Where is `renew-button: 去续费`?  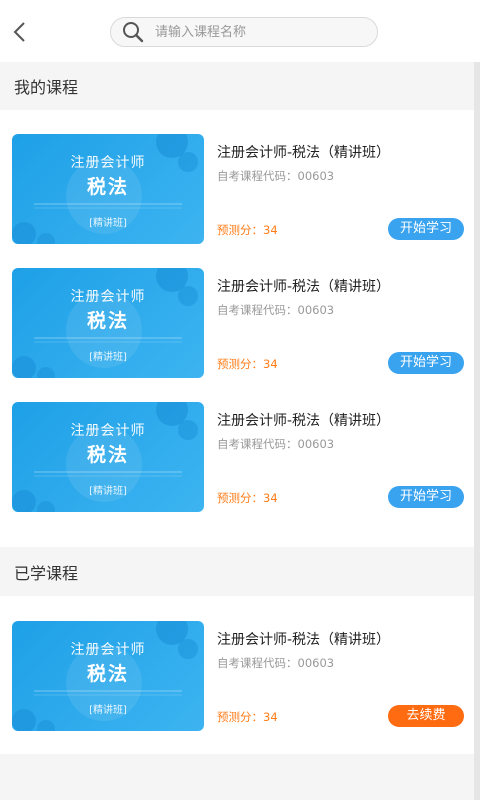
renew-button: 去续费 is located at coordinates (426, 716).